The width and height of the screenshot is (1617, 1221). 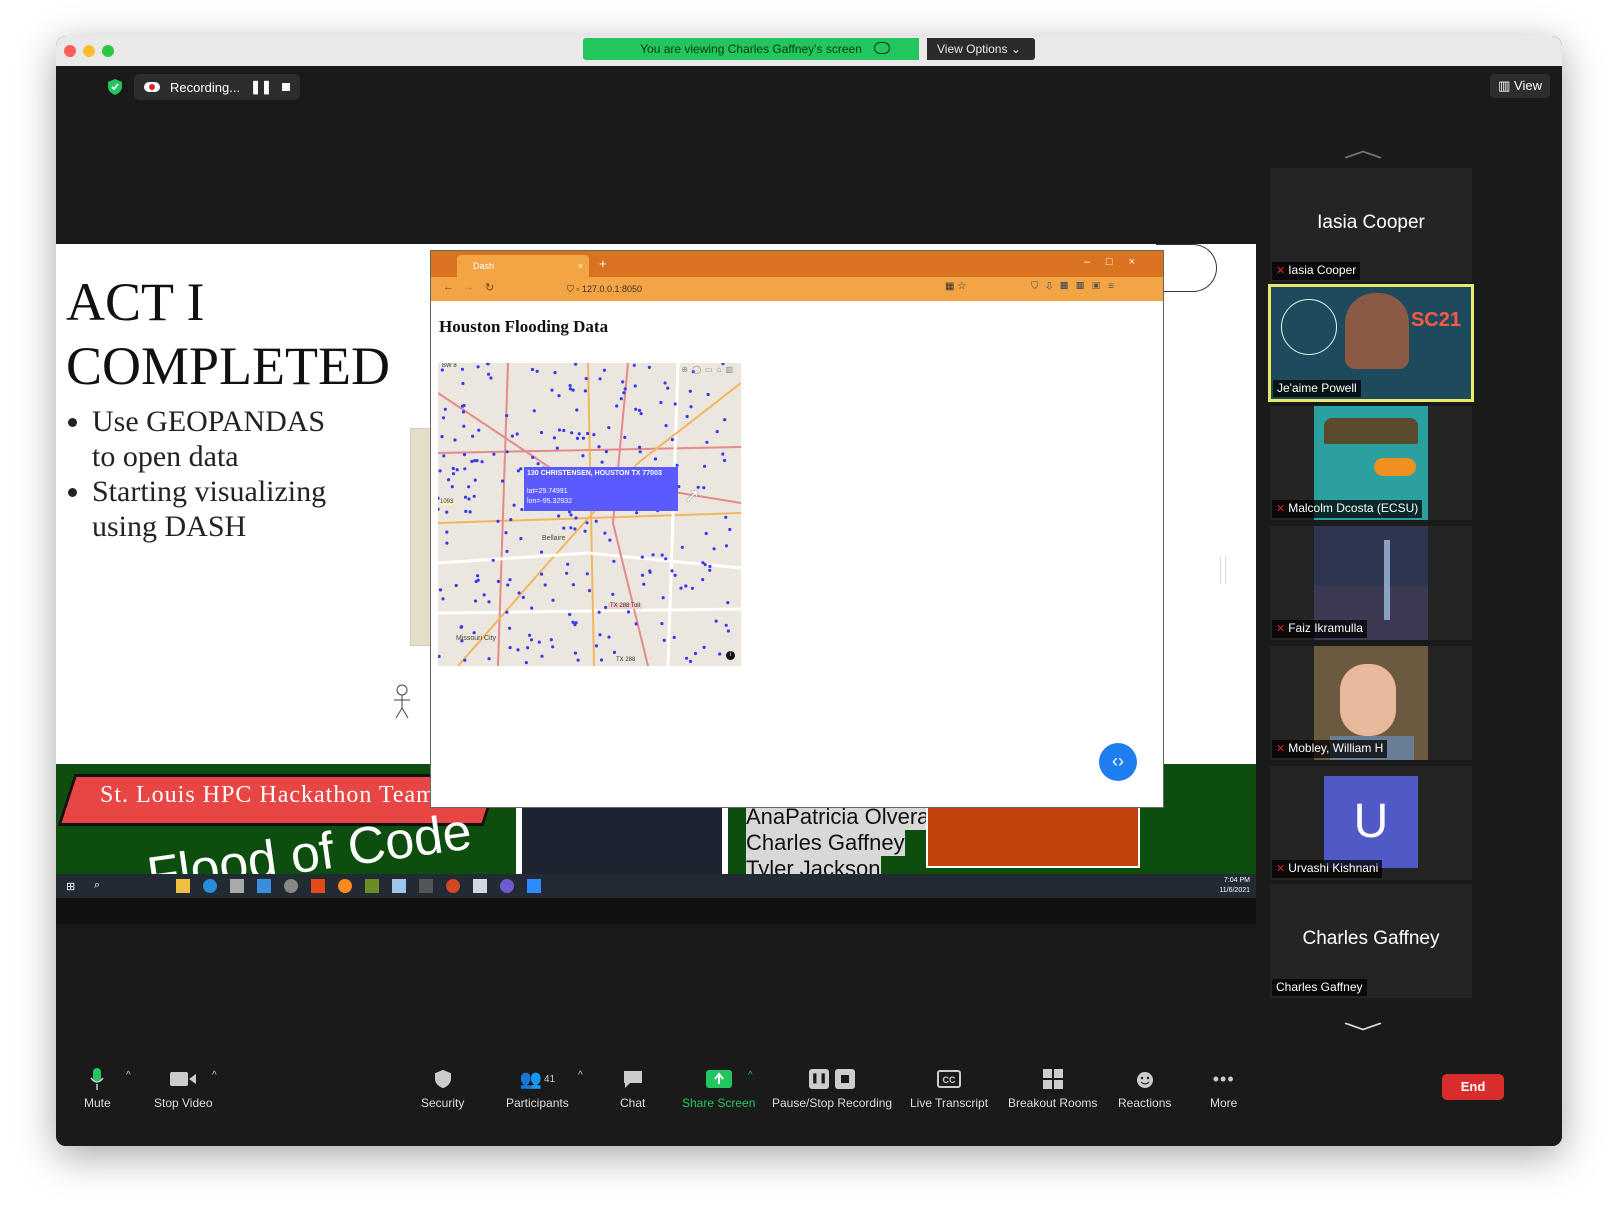 What do you see at coordinates (580, 1075) in the screenshot?
I see `participants-options-caret: ^` at bounding box center [580, 1075].